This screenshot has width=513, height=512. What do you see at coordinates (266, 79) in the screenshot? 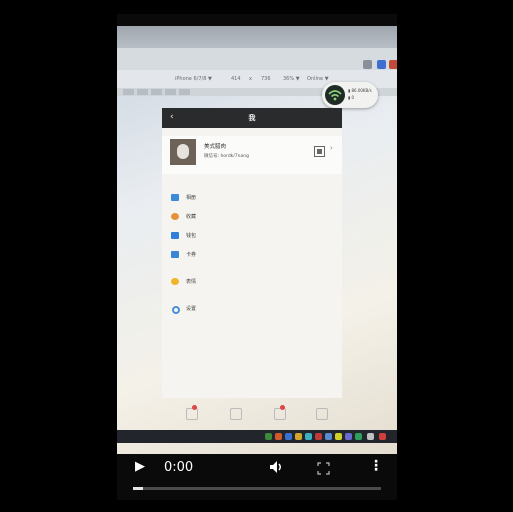
I see `height-value: 736` at bounding box center [266, 79].